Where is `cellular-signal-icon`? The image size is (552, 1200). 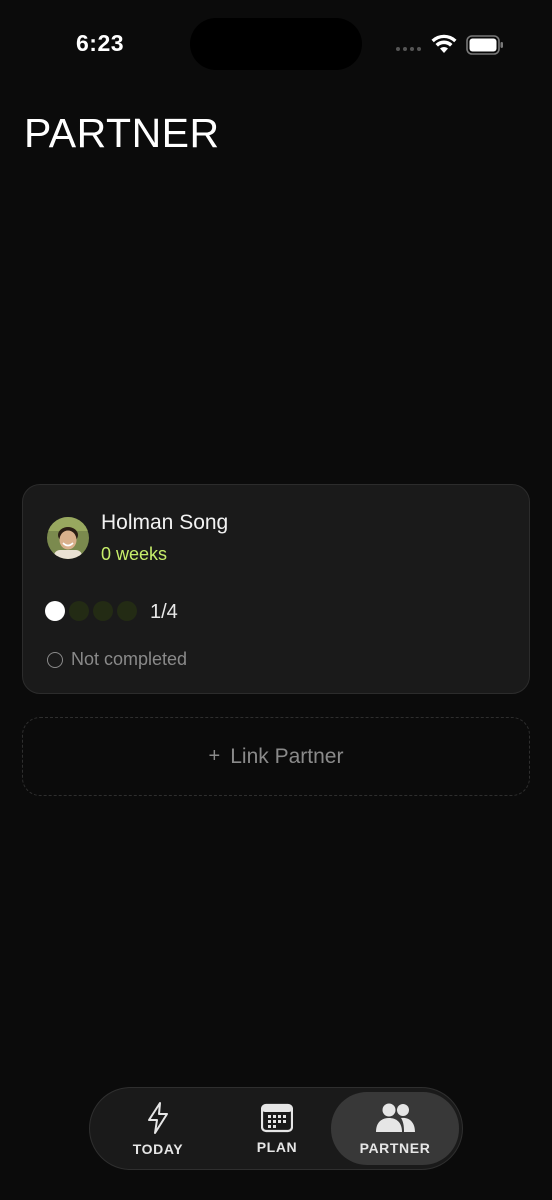 cellular-signal-icon is located at coordinates (408, 49).